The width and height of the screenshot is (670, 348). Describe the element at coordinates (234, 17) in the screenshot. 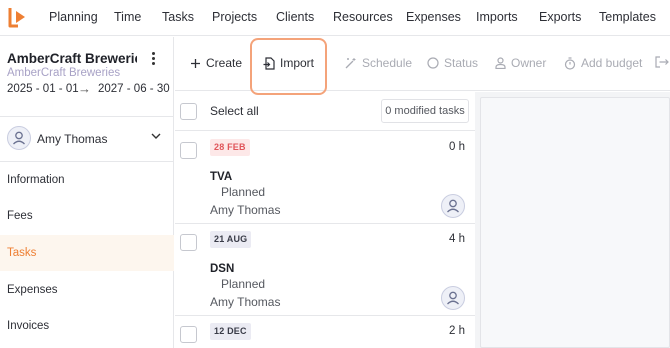

I see `nav-projects: Projects` at that location.